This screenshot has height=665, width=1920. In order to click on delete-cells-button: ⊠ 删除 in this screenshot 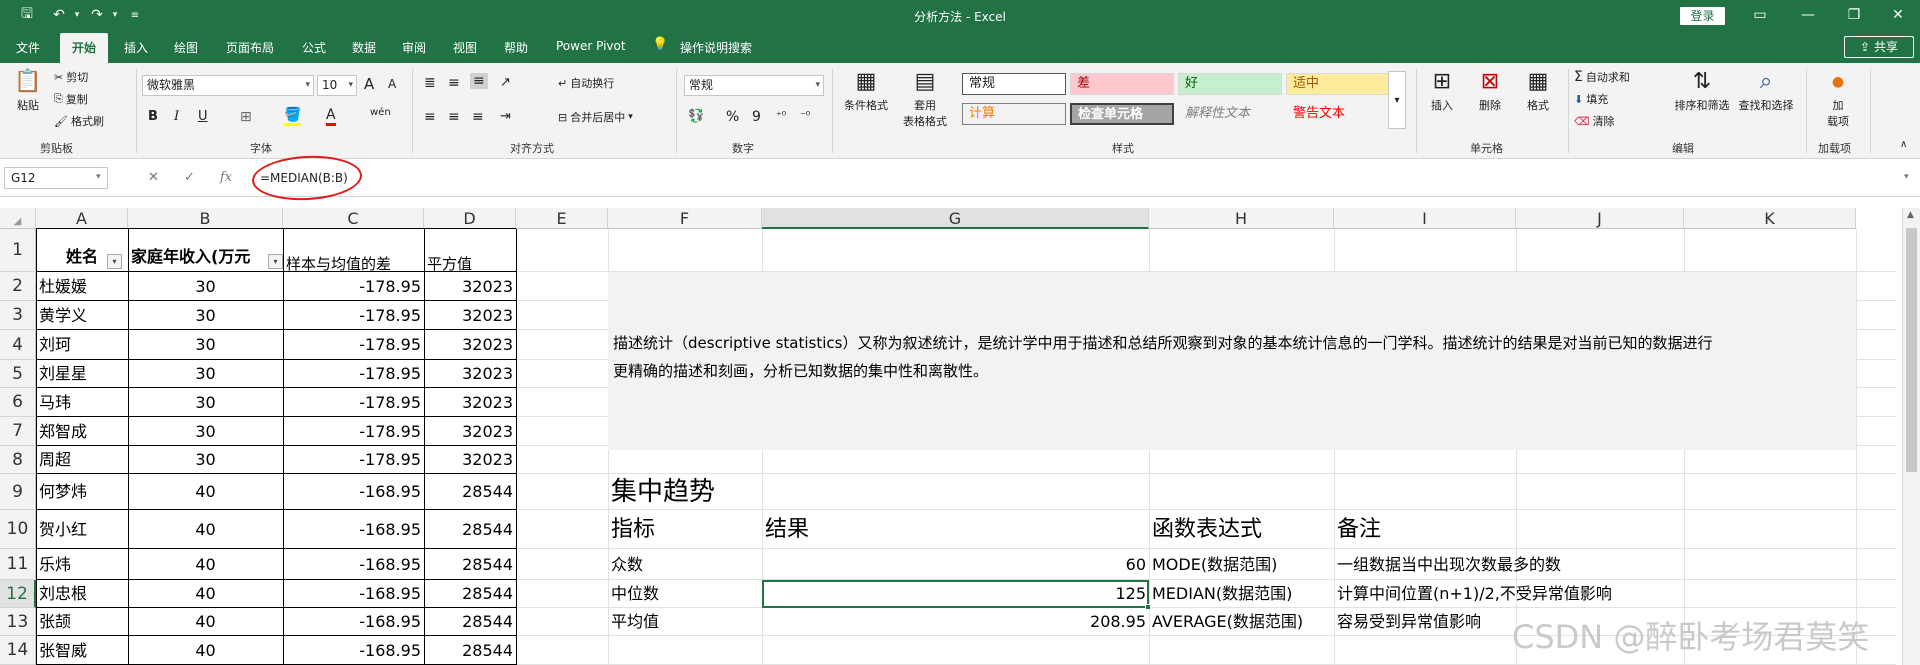, I will do `click(1490, 91)`.